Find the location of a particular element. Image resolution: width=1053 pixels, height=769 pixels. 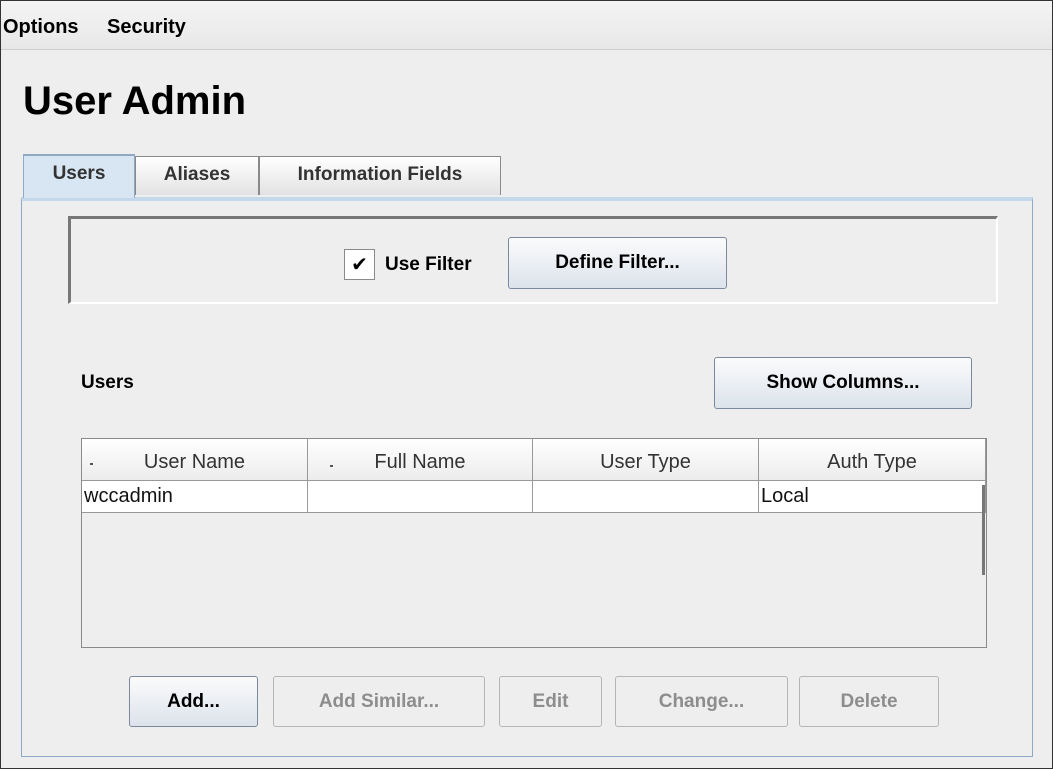

checkmark-icon: ✔ is located at coordinates (359, 264).